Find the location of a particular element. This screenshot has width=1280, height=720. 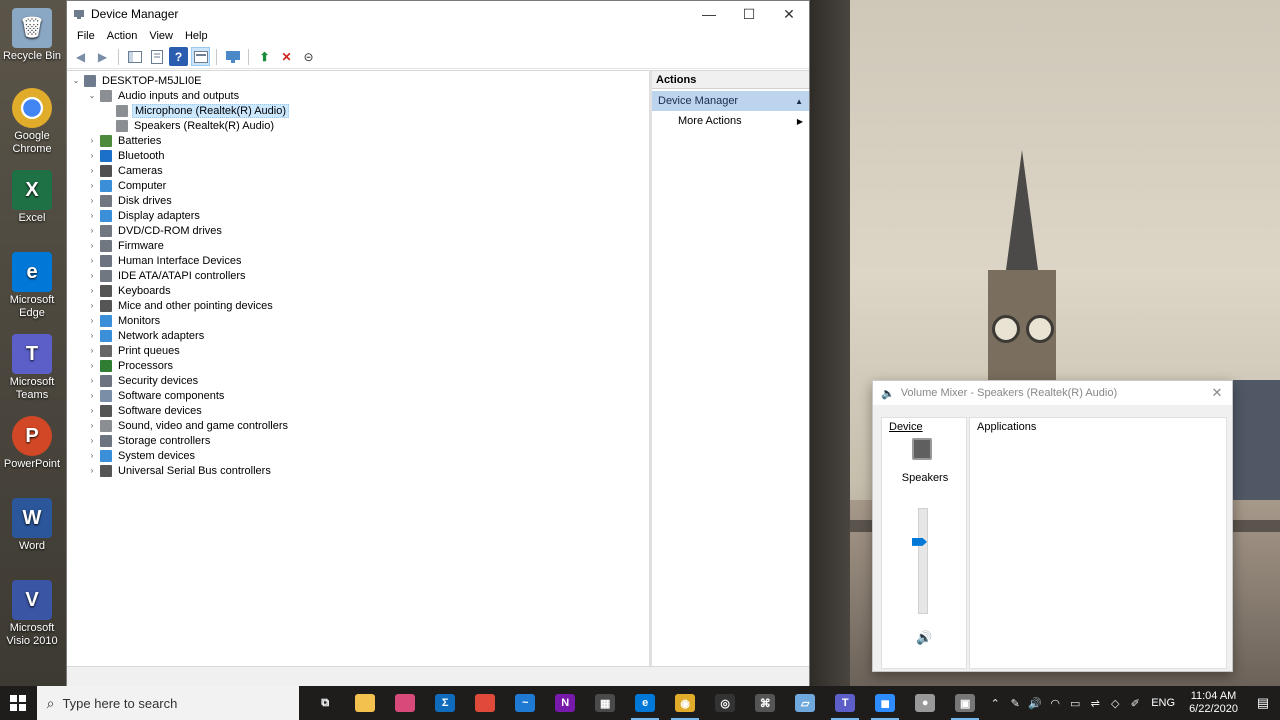

tree-item-category: › DVD/CD-ROM drives is located at coordinates (155, 230).